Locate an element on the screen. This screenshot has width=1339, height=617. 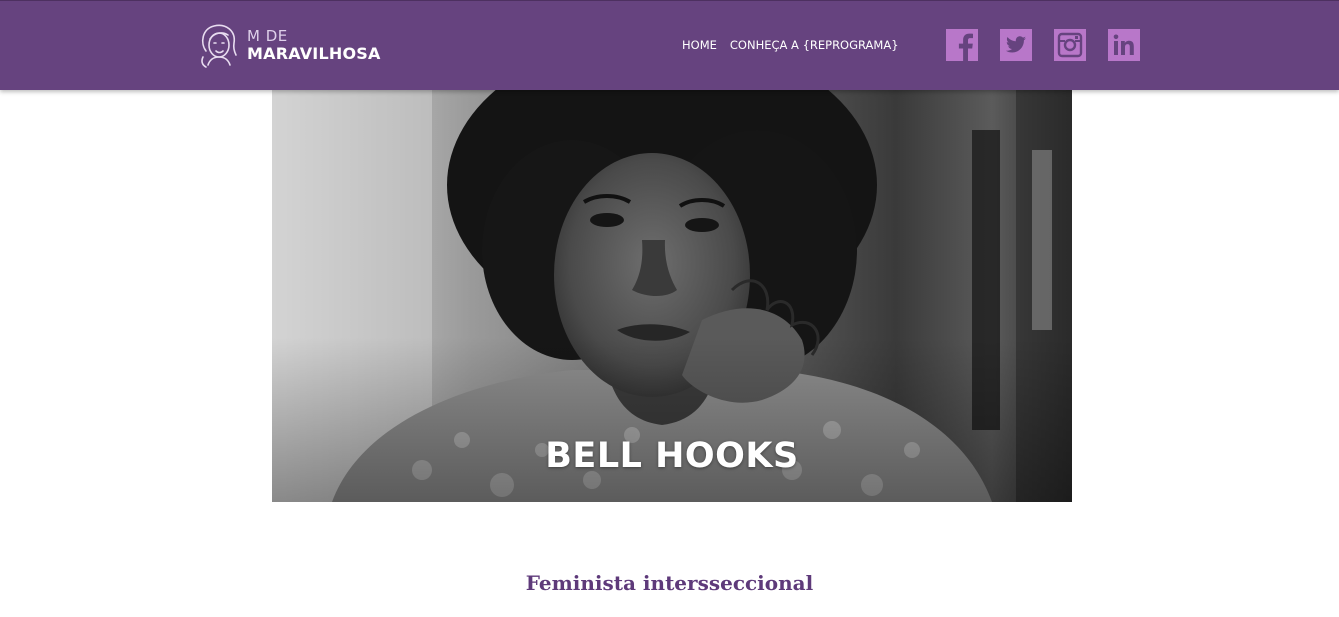
instagram-icon is located at coordinates (1070, 45).